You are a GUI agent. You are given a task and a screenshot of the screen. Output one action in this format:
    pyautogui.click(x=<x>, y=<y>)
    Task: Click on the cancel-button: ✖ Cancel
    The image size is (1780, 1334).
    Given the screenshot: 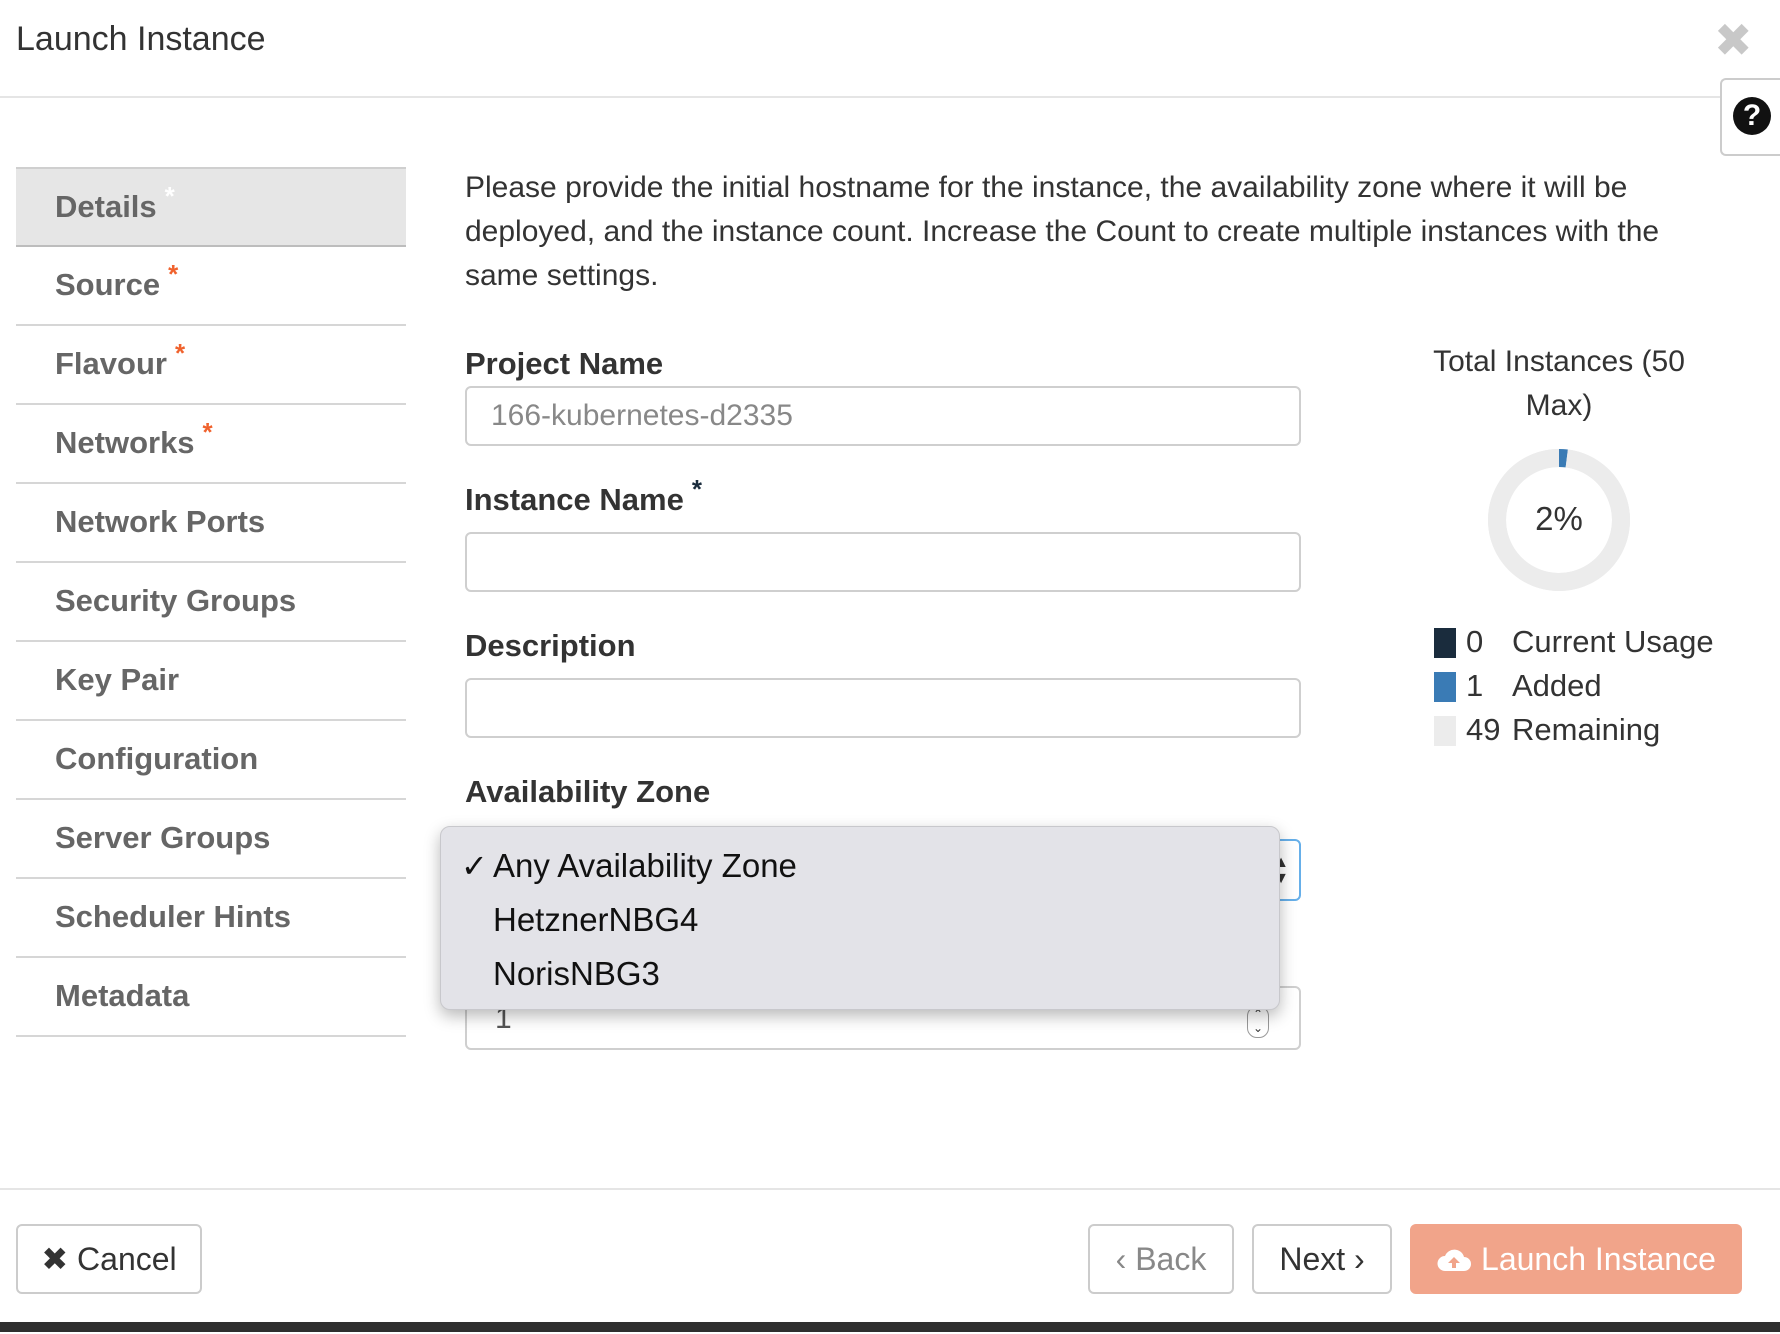 What is the action you would take?
    pyautogui.click(x=109, y=1259)
    